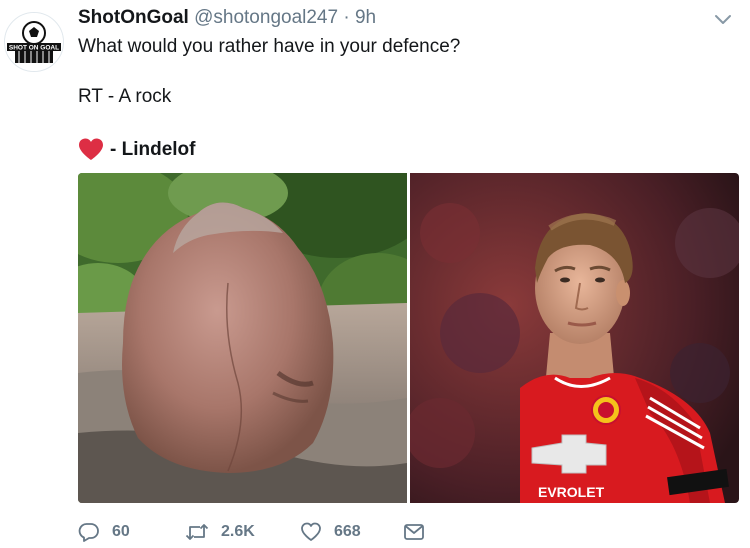  Describe the element at coordinates (311, 532) in the screenshot. I see `heart-icon` at that location.